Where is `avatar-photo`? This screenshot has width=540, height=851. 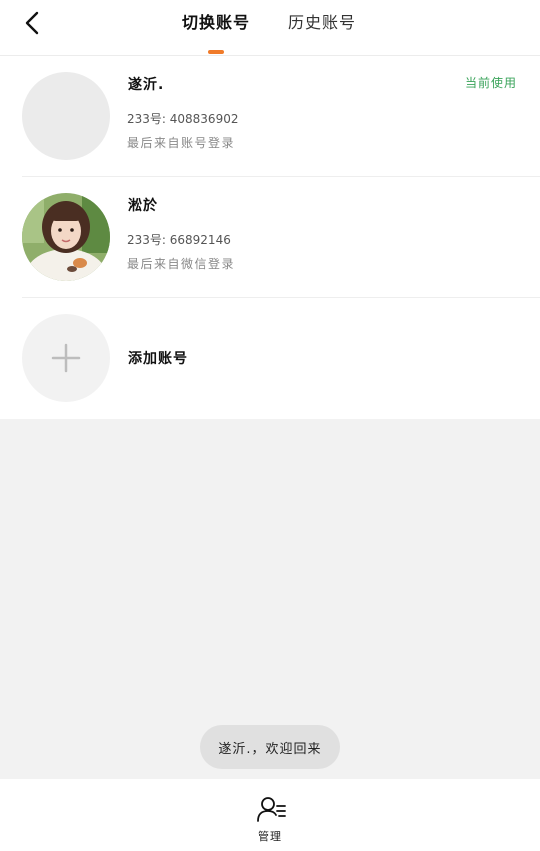 avatar-photo is located at coordinates (66, 237).